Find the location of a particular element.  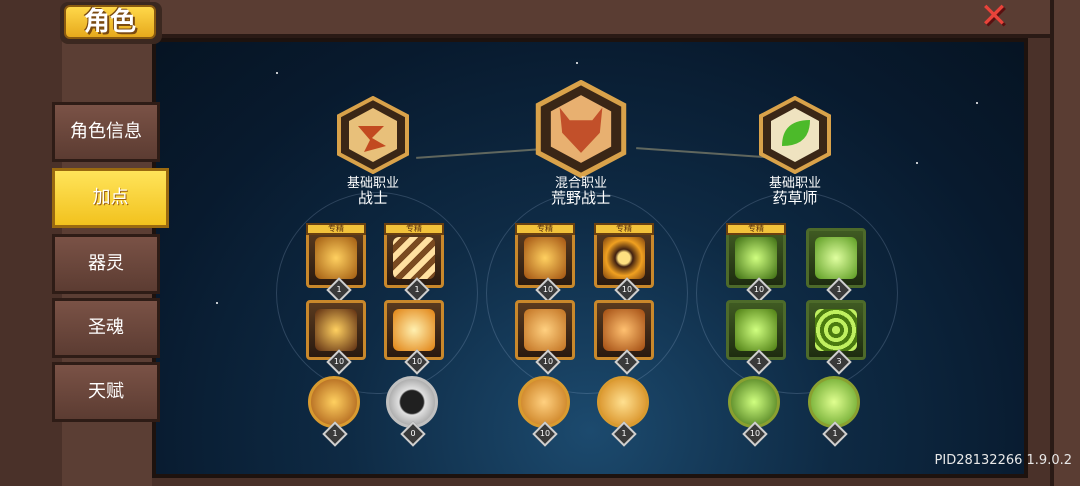

class-label-wild-warrior: 混合职业 荒野战士 is located at coordinates (581, 191).